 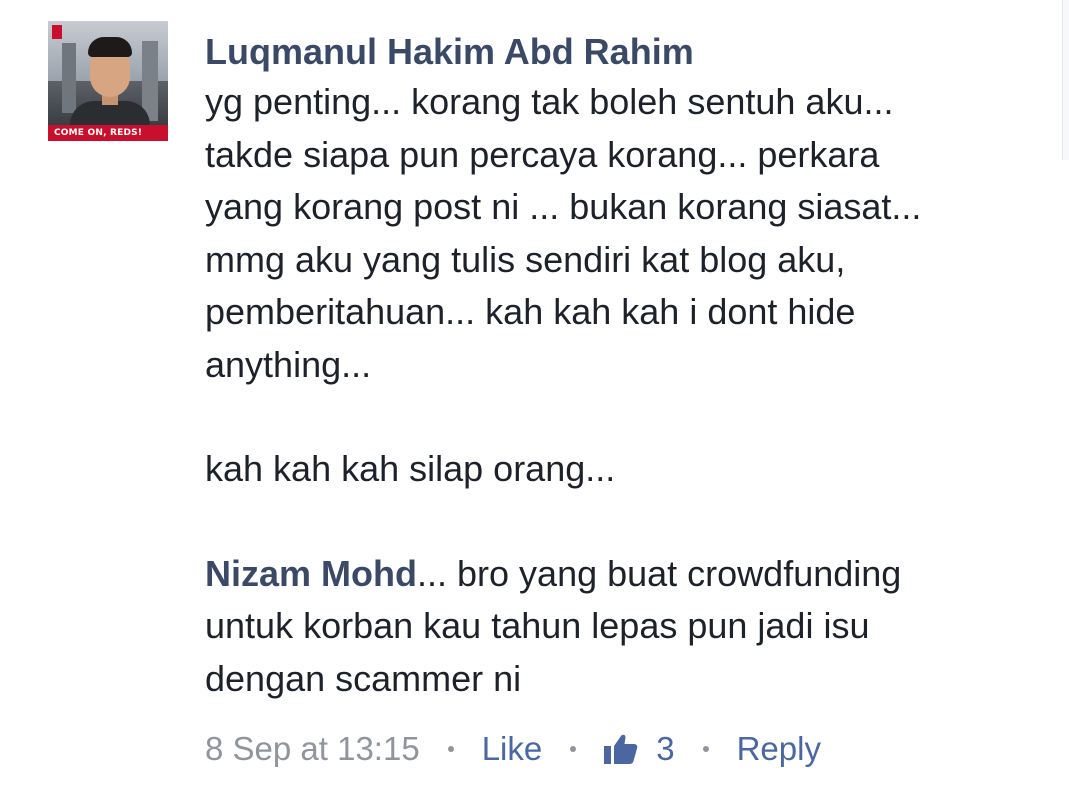 What do you see at coordinates (639, 749) in the screenshot?
I see `like-count: 3` at bounding box center [639, 749].